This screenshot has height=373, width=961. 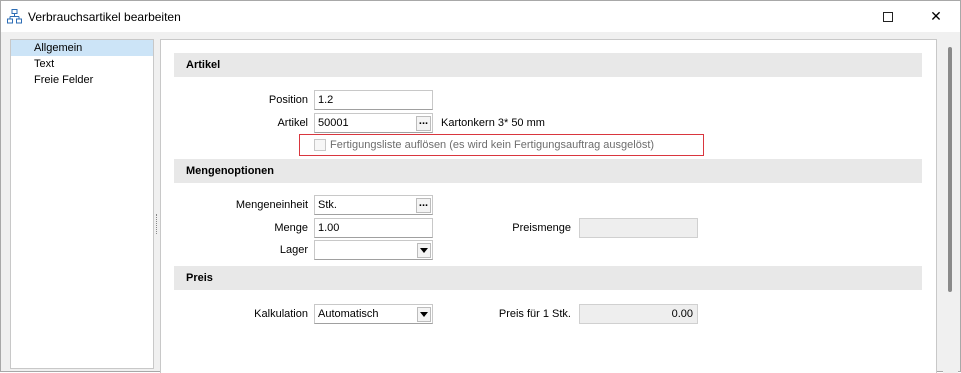 What do you see at coordinates (373, 100) in the screenshot?
I see `position-input: 1.2` at bounding box center [373, 100].